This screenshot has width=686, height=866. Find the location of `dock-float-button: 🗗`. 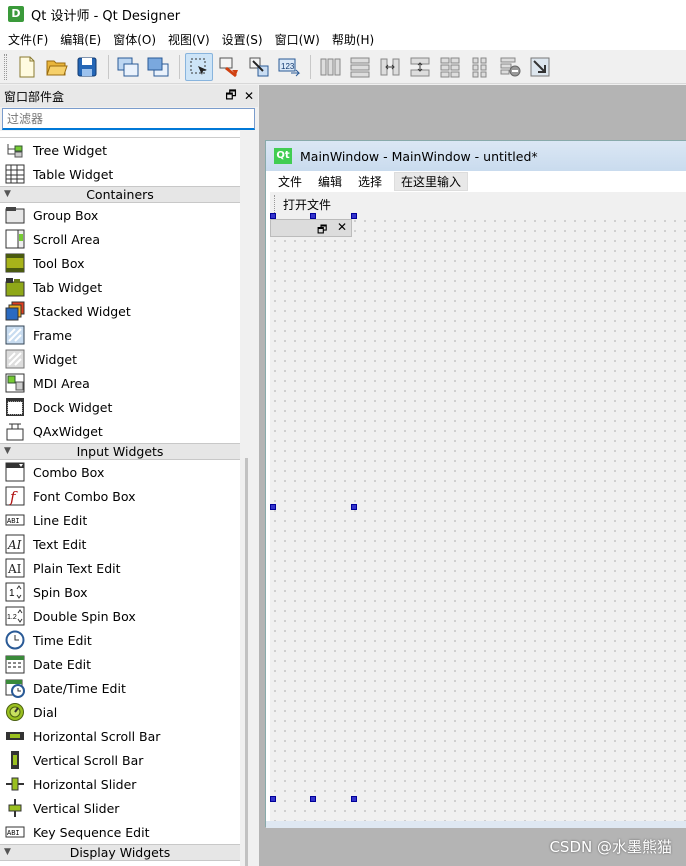

dock-float-button: 🗗 is located at coordinates (231, 96).